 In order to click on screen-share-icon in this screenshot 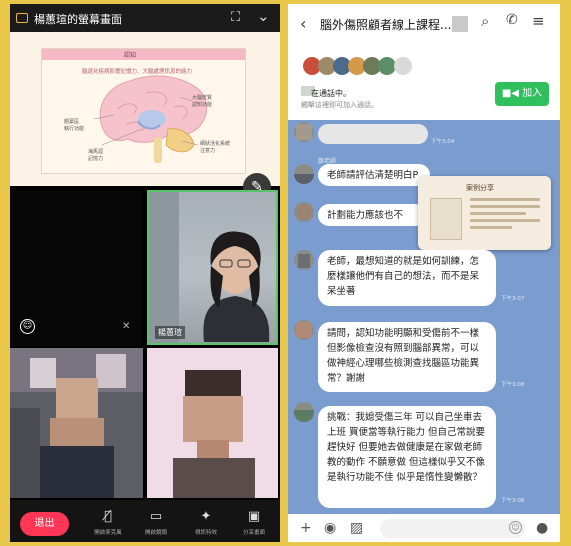, I will do `click(22, 18)`.